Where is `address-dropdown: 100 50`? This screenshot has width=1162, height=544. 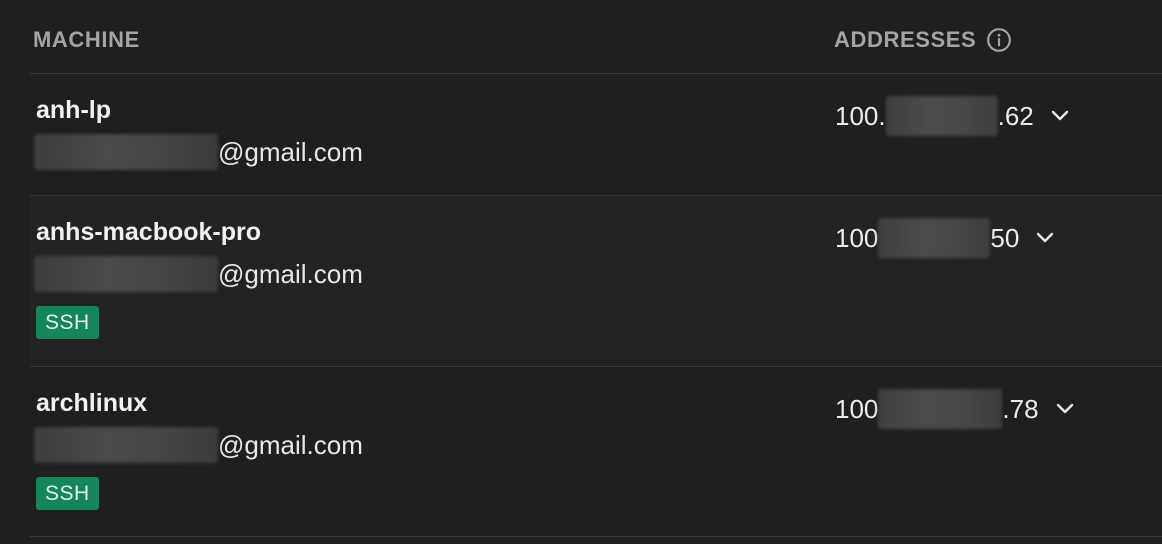 address-dropdown: 100 50 is located at coordinates (946, 238).